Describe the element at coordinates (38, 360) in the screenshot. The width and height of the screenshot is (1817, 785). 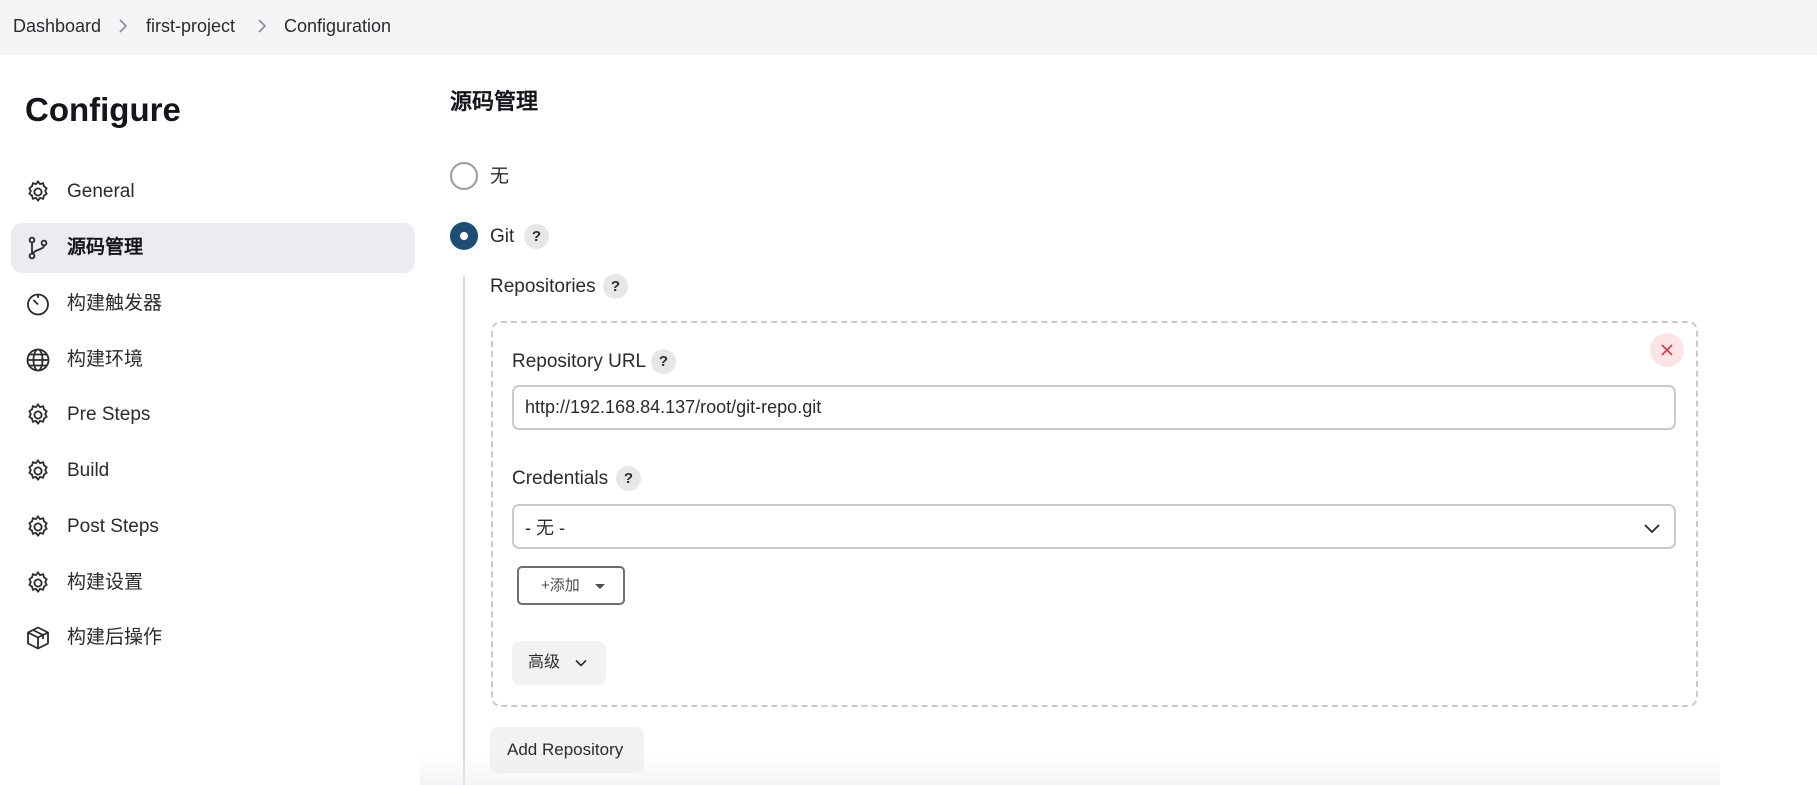
I see `globe-icon` at that location.